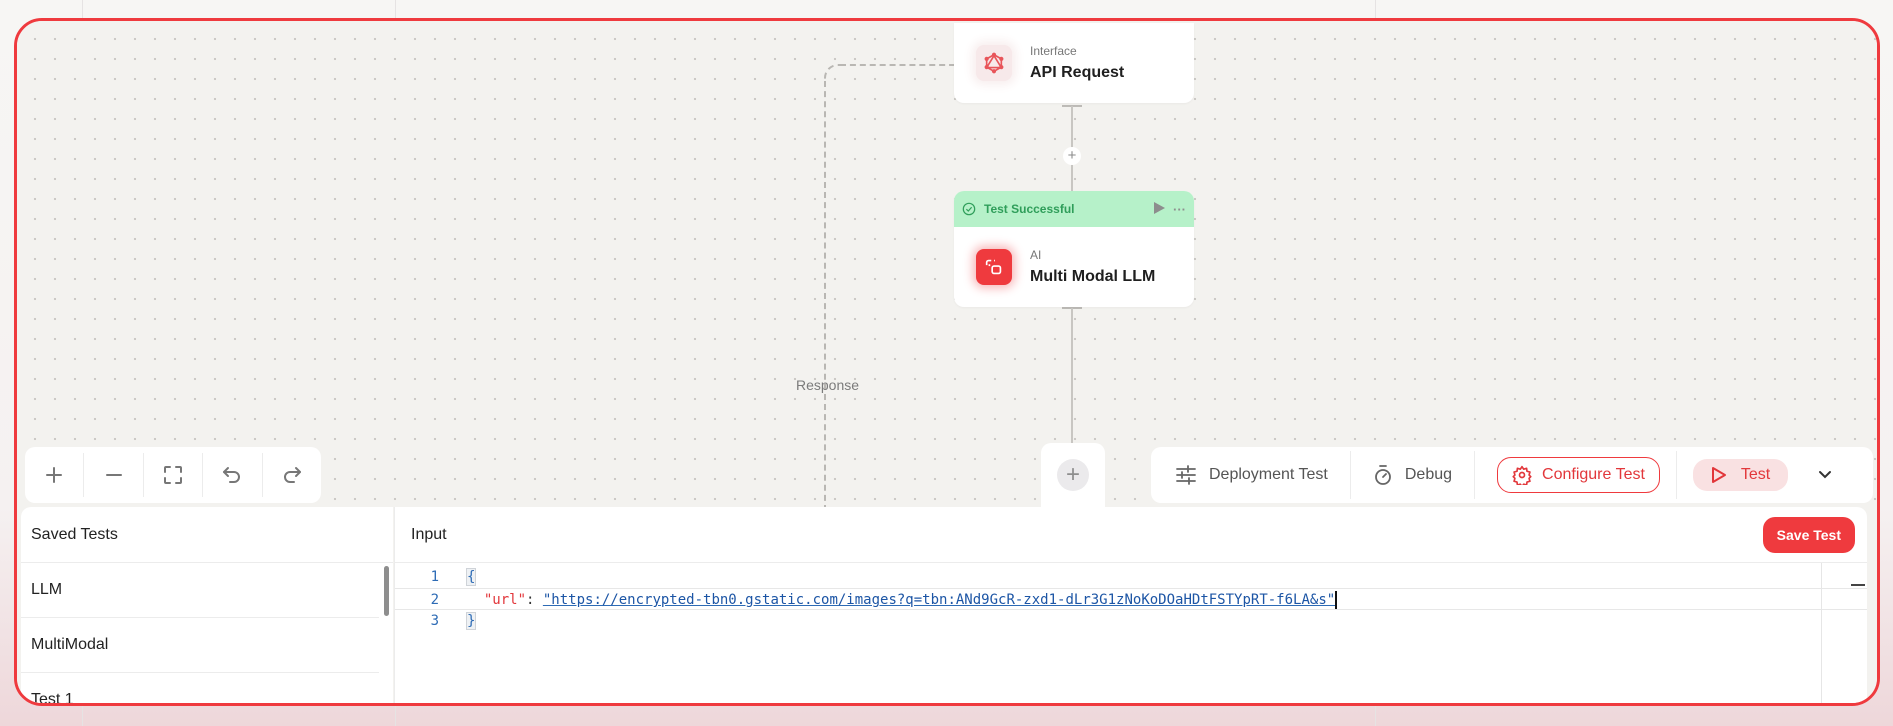  I want to click on zoom-in-button, so click(55, 475).